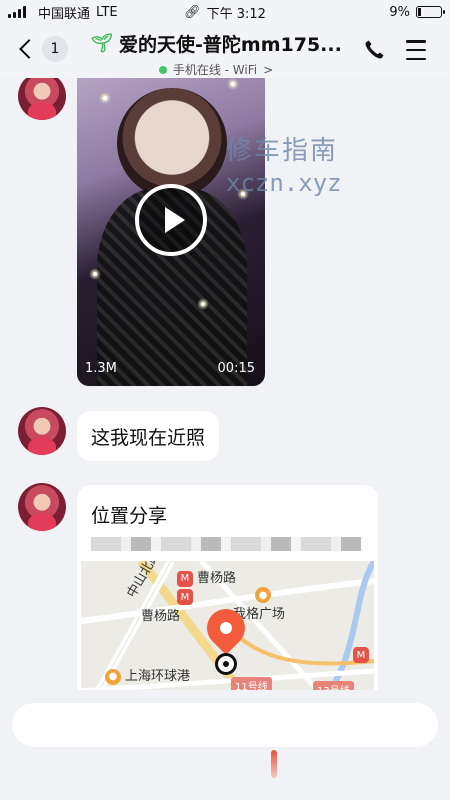 This screenshot has height=800, width=450. Describe the element at coordinates (374, 50) in the screenshot. I see `phone-icon` at that location.